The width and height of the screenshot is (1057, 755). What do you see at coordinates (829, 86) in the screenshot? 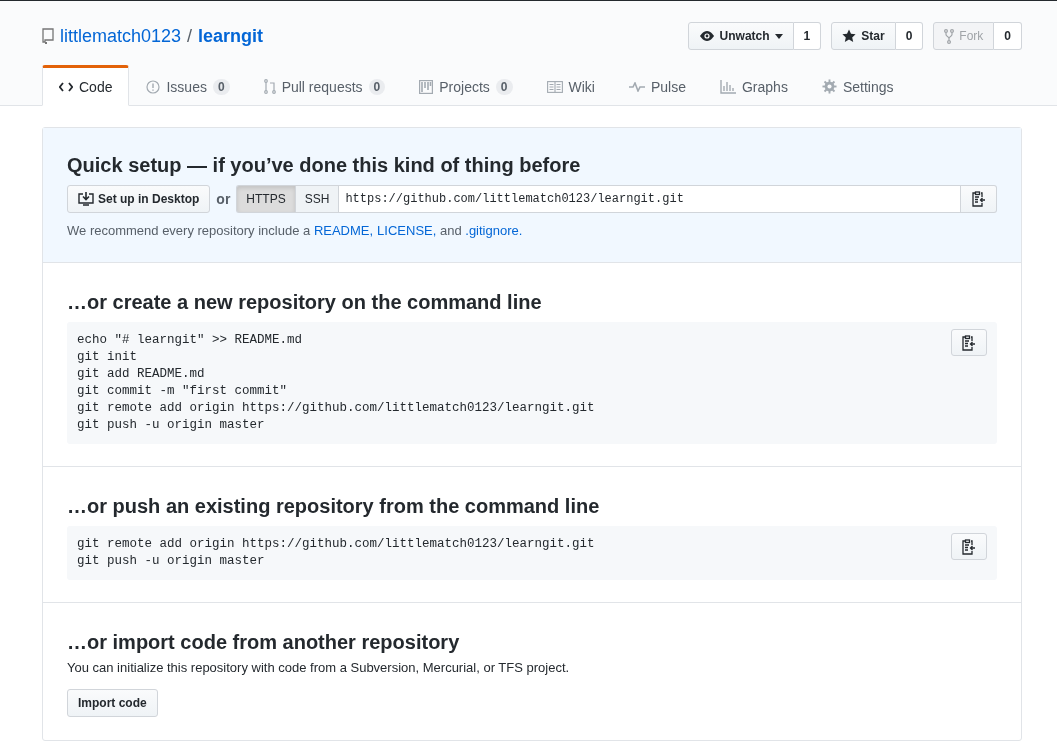
I see `gear-icon` at bounding box center [829, 86].